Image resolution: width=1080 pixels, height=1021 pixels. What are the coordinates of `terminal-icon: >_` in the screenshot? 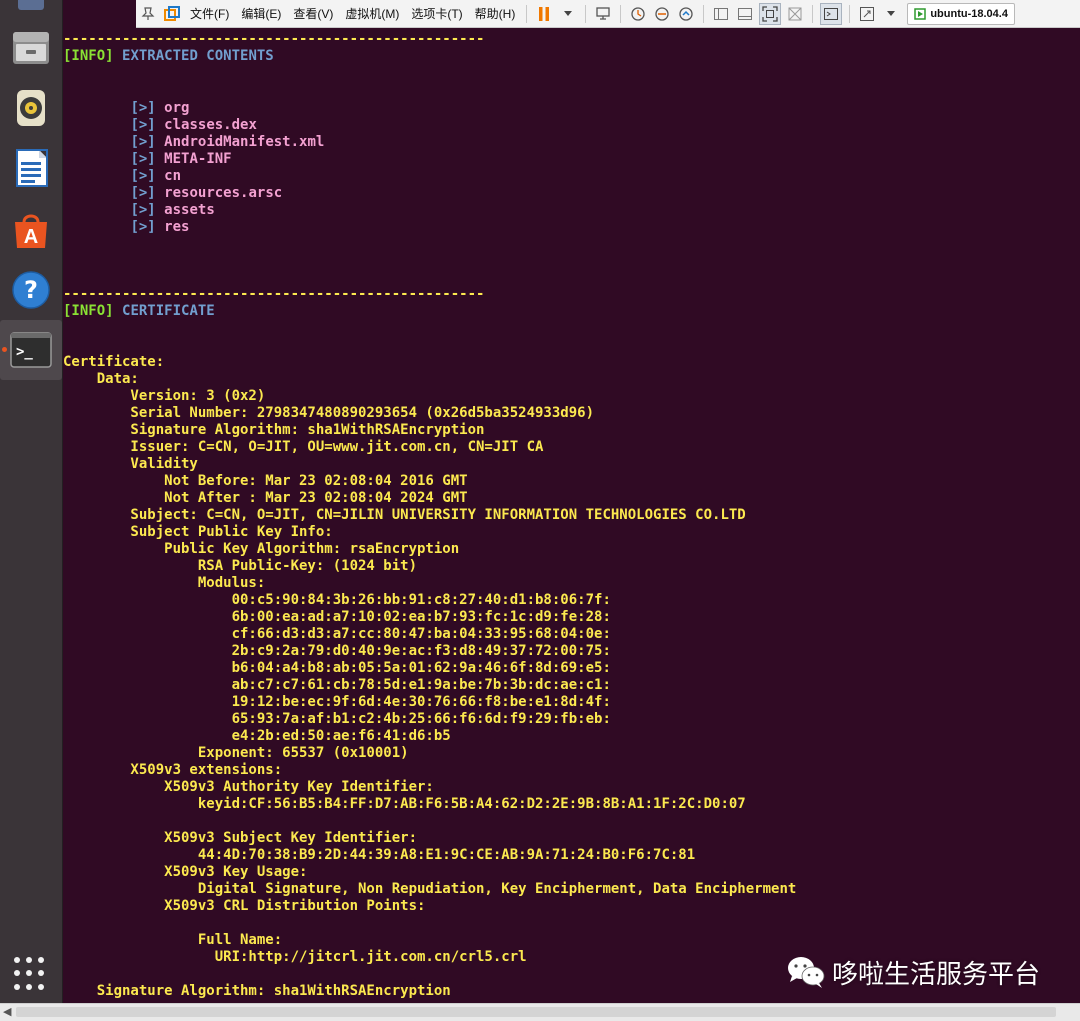 It's located at (31, 350).